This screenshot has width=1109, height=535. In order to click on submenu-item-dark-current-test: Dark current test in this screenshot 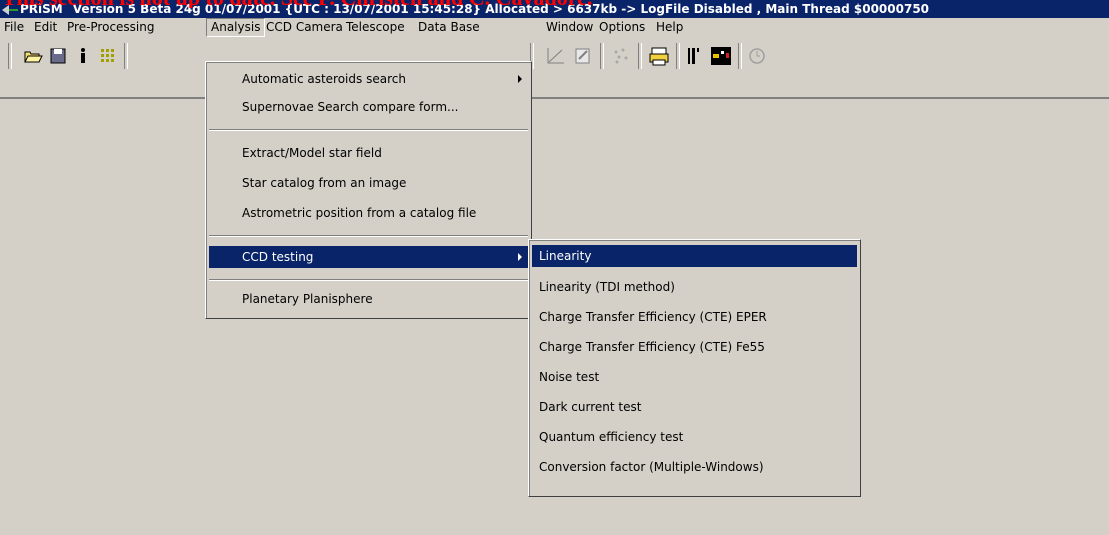, I will do `click(694, 407)`.